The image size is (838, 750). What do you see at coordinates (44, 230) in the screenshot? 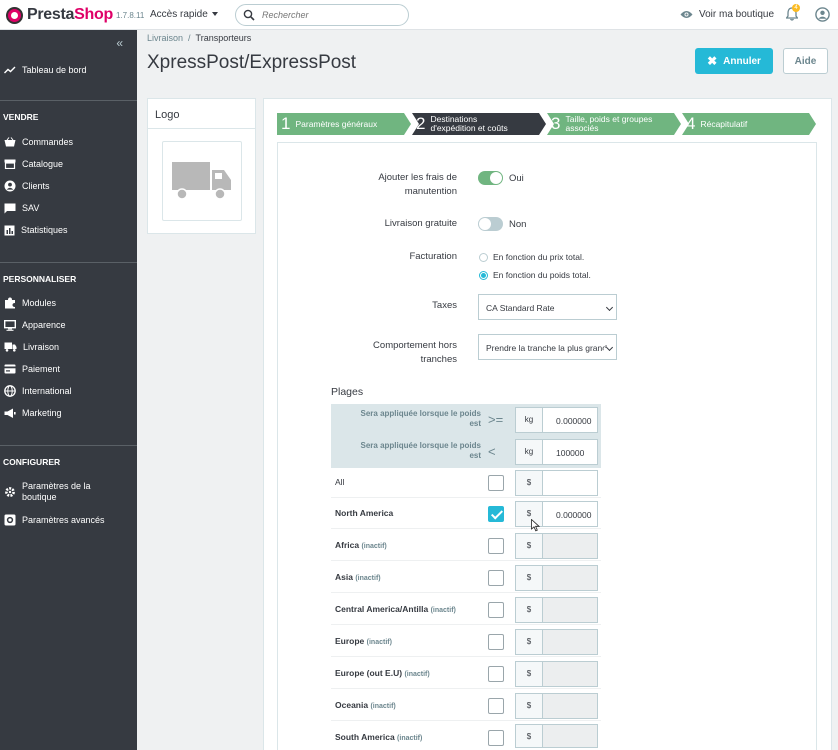
I see `sidebar-item-label: Statistiques` at bounding box center [44, 230].